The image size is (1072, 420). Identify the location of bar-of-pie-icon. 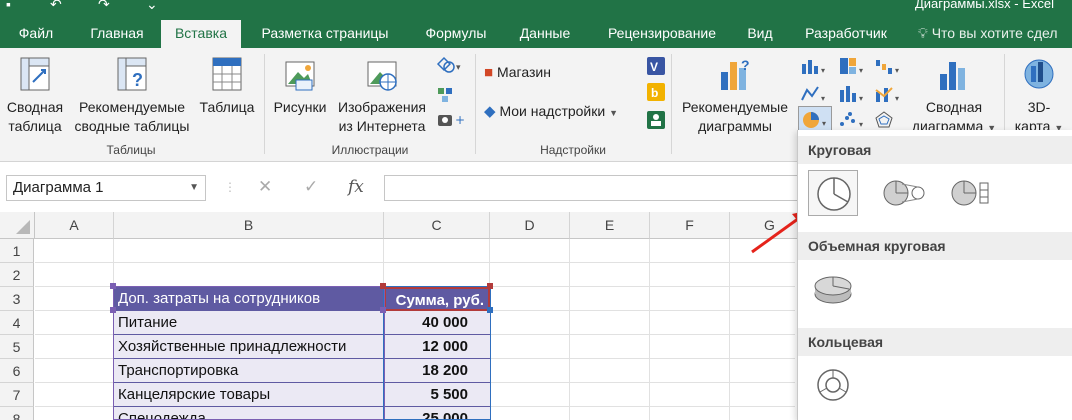
(970, 193).